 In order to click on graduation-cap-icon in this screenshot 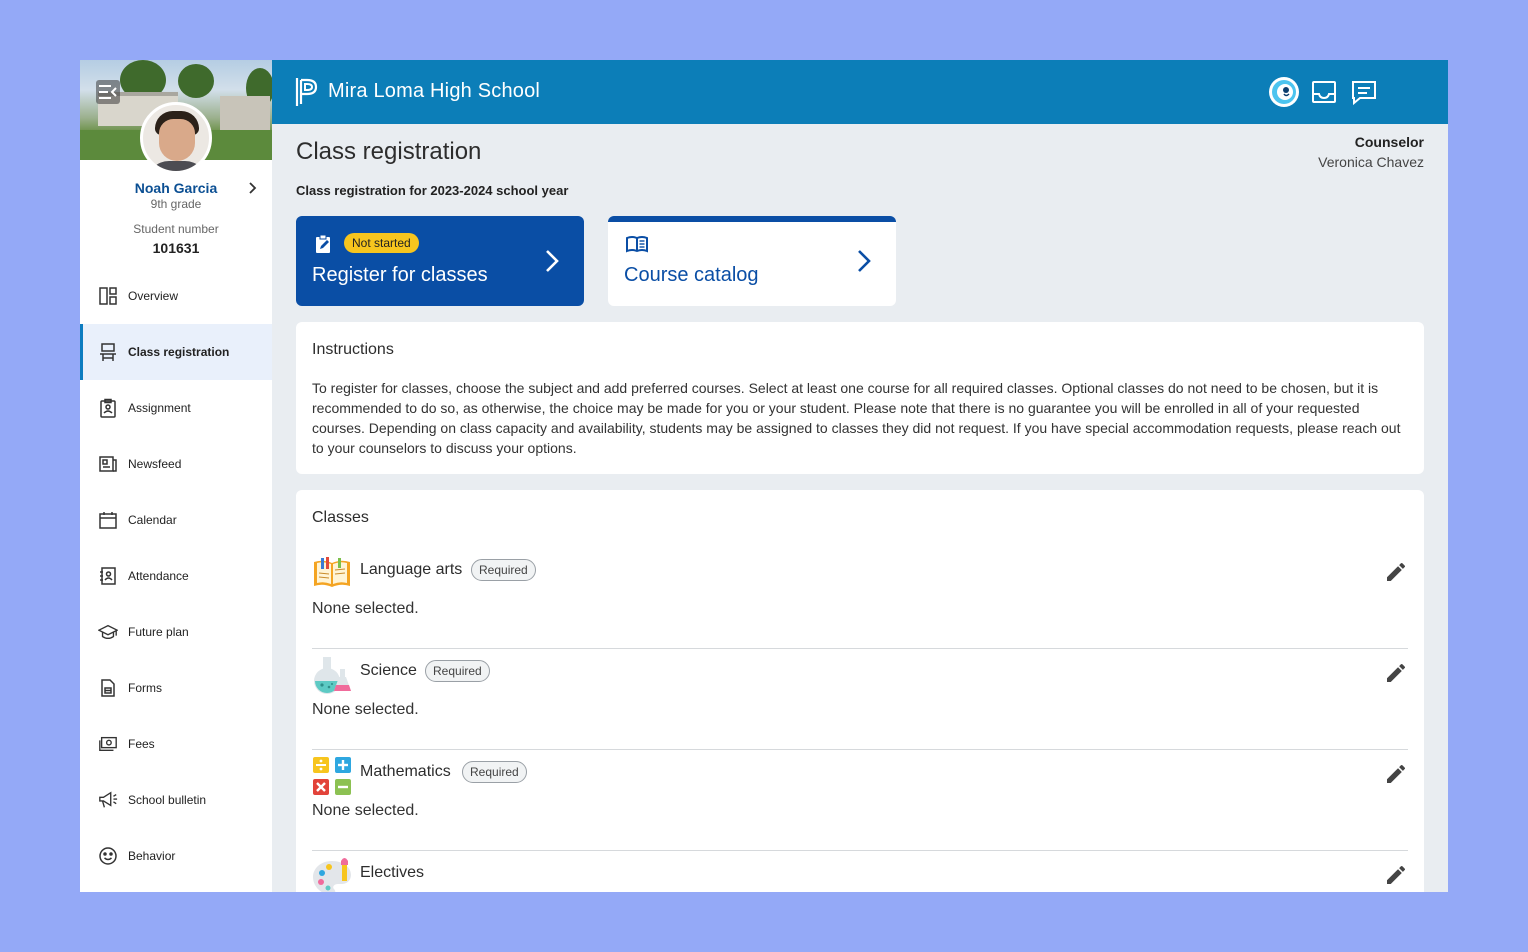, I will do `click(108, 632)`.